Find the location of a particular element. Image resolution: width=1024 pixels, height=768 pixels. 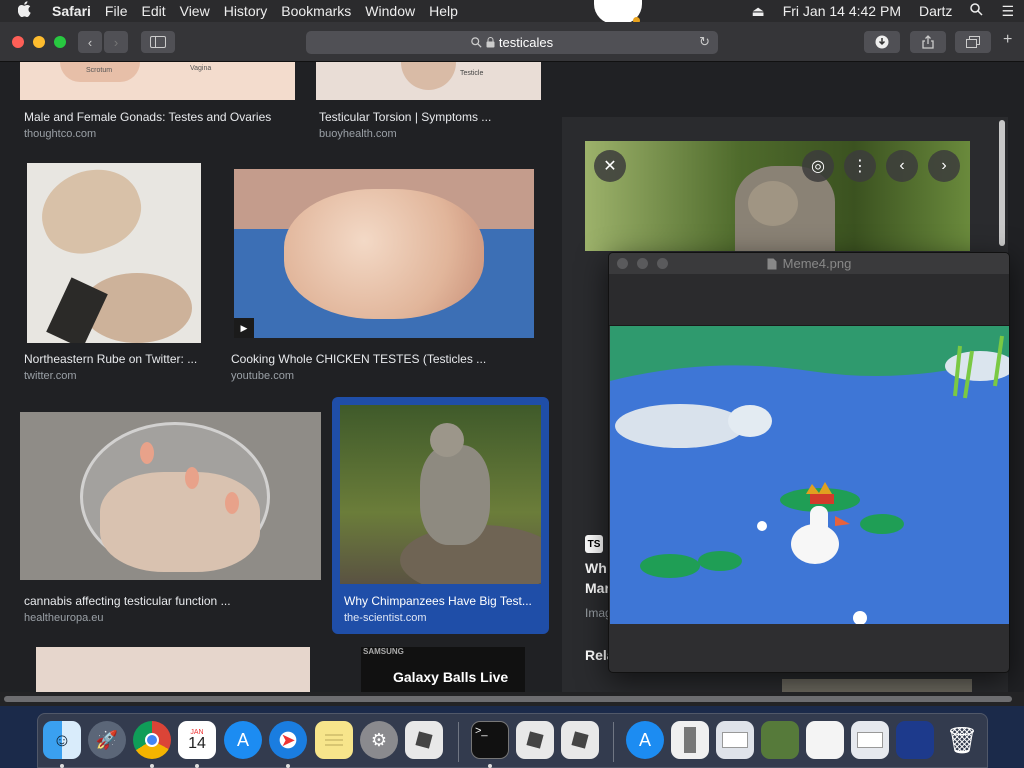

vertical-scroll-thumb is located at coordinates (1002, 183).